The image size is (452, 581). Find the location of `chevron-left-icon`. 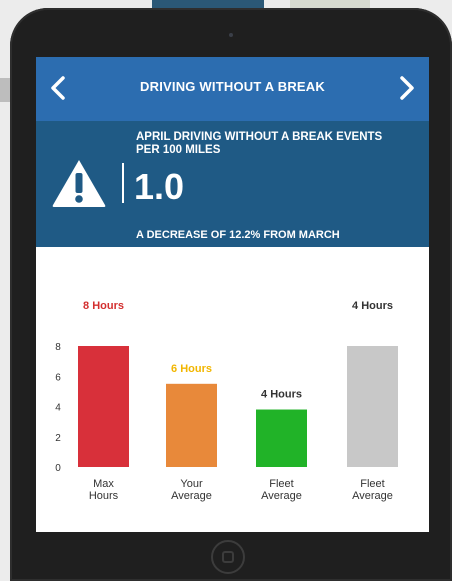

chevron-left-icon is located at coordinates (59, 88).